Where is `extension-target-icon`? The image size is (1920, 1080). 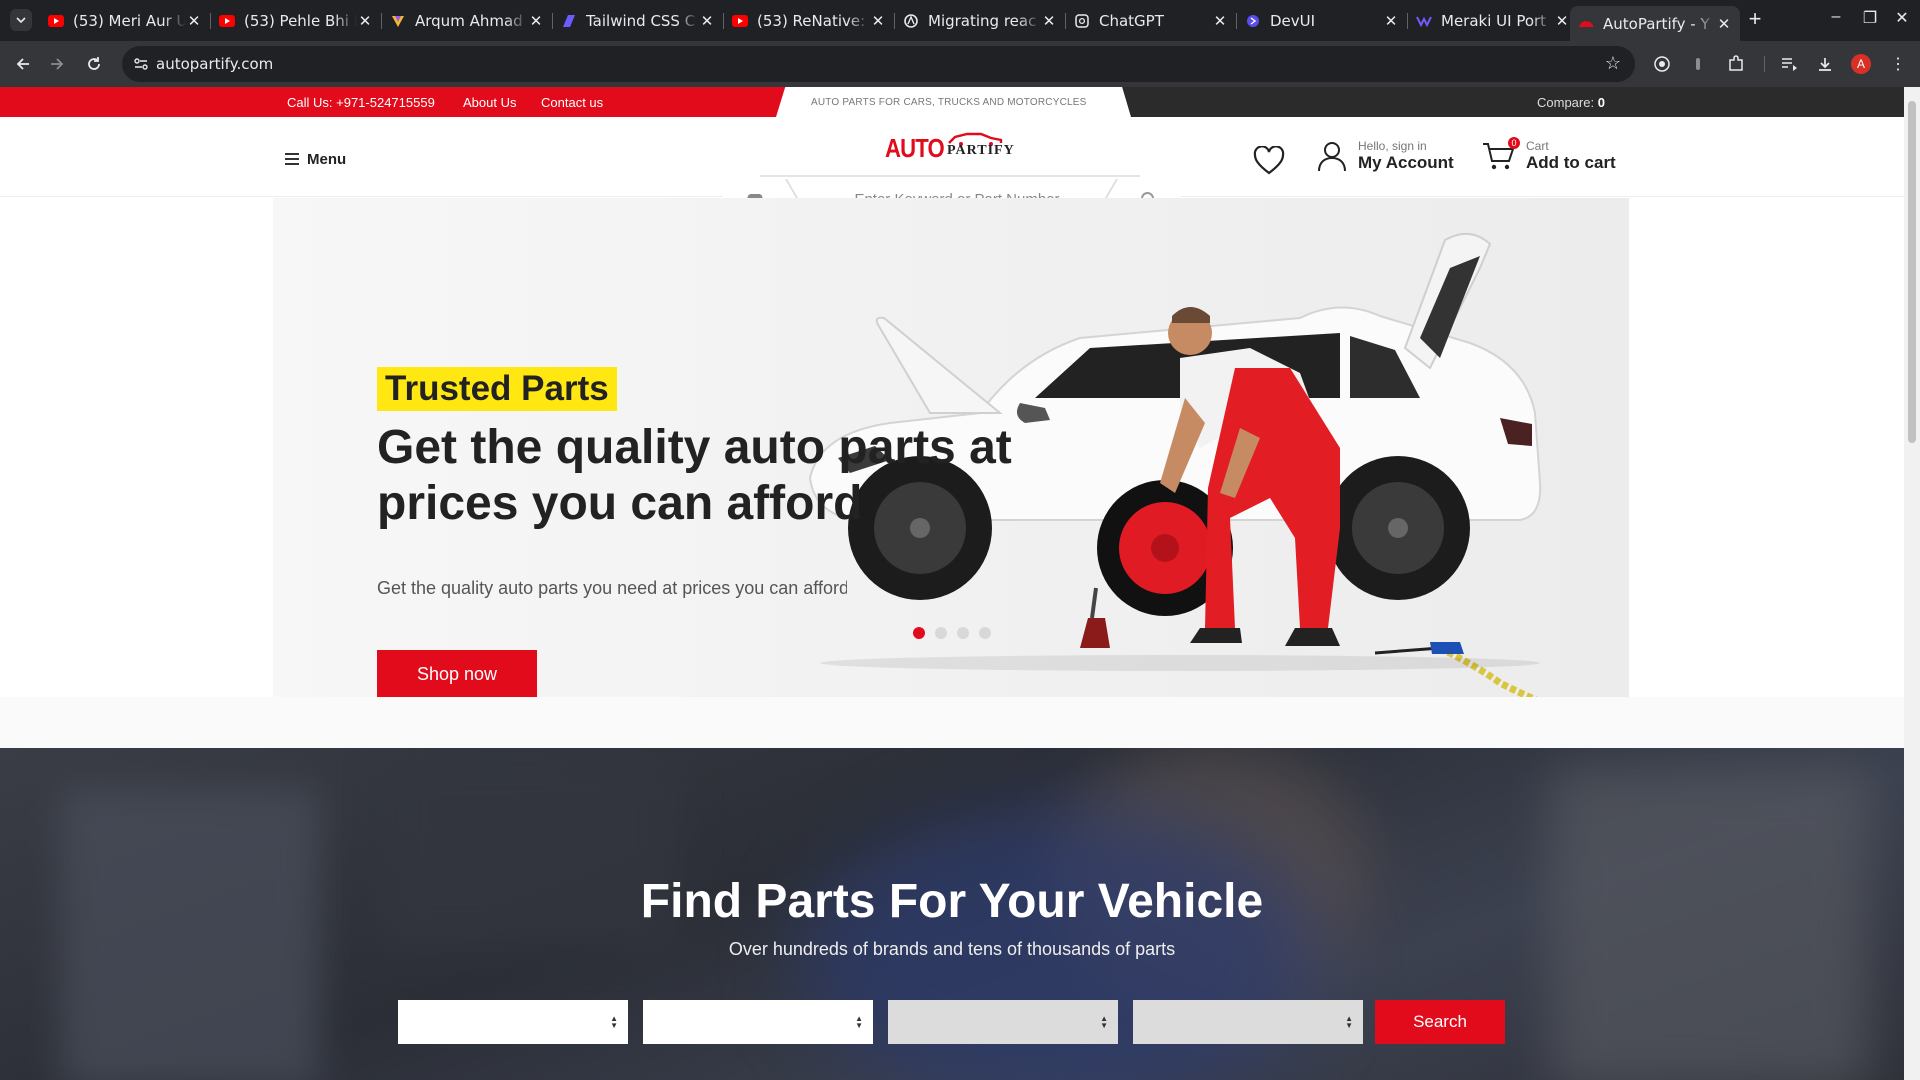
extension-target-icon is located at coordinates (1662, 64).